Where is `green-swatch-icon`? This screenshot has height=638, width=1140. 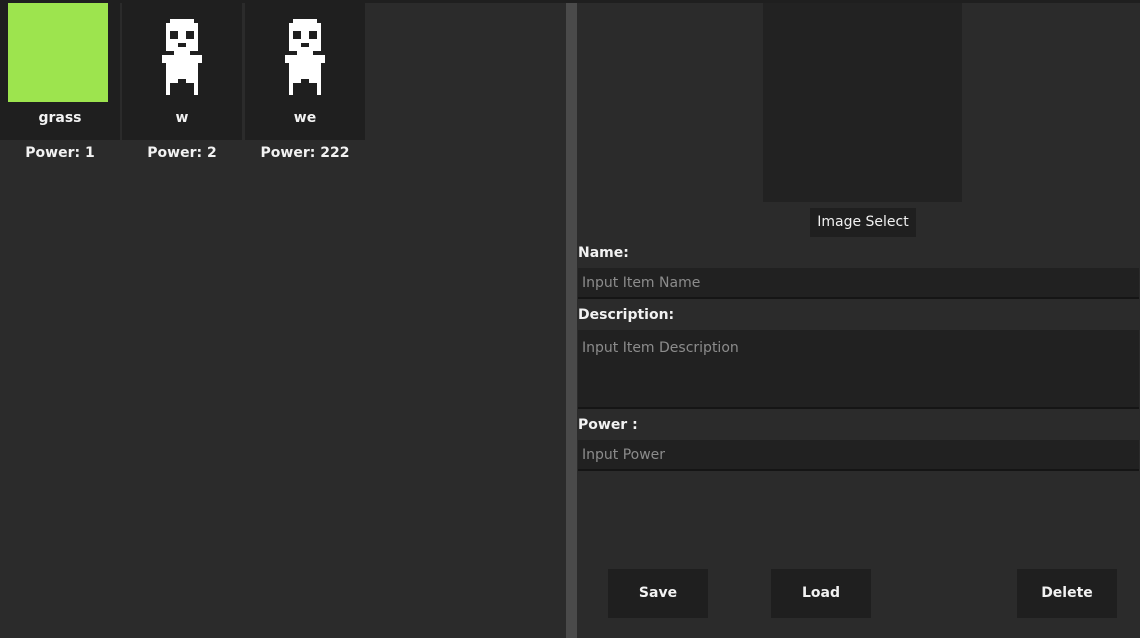
green-swatch-icon is located at coordinates (58, 52).